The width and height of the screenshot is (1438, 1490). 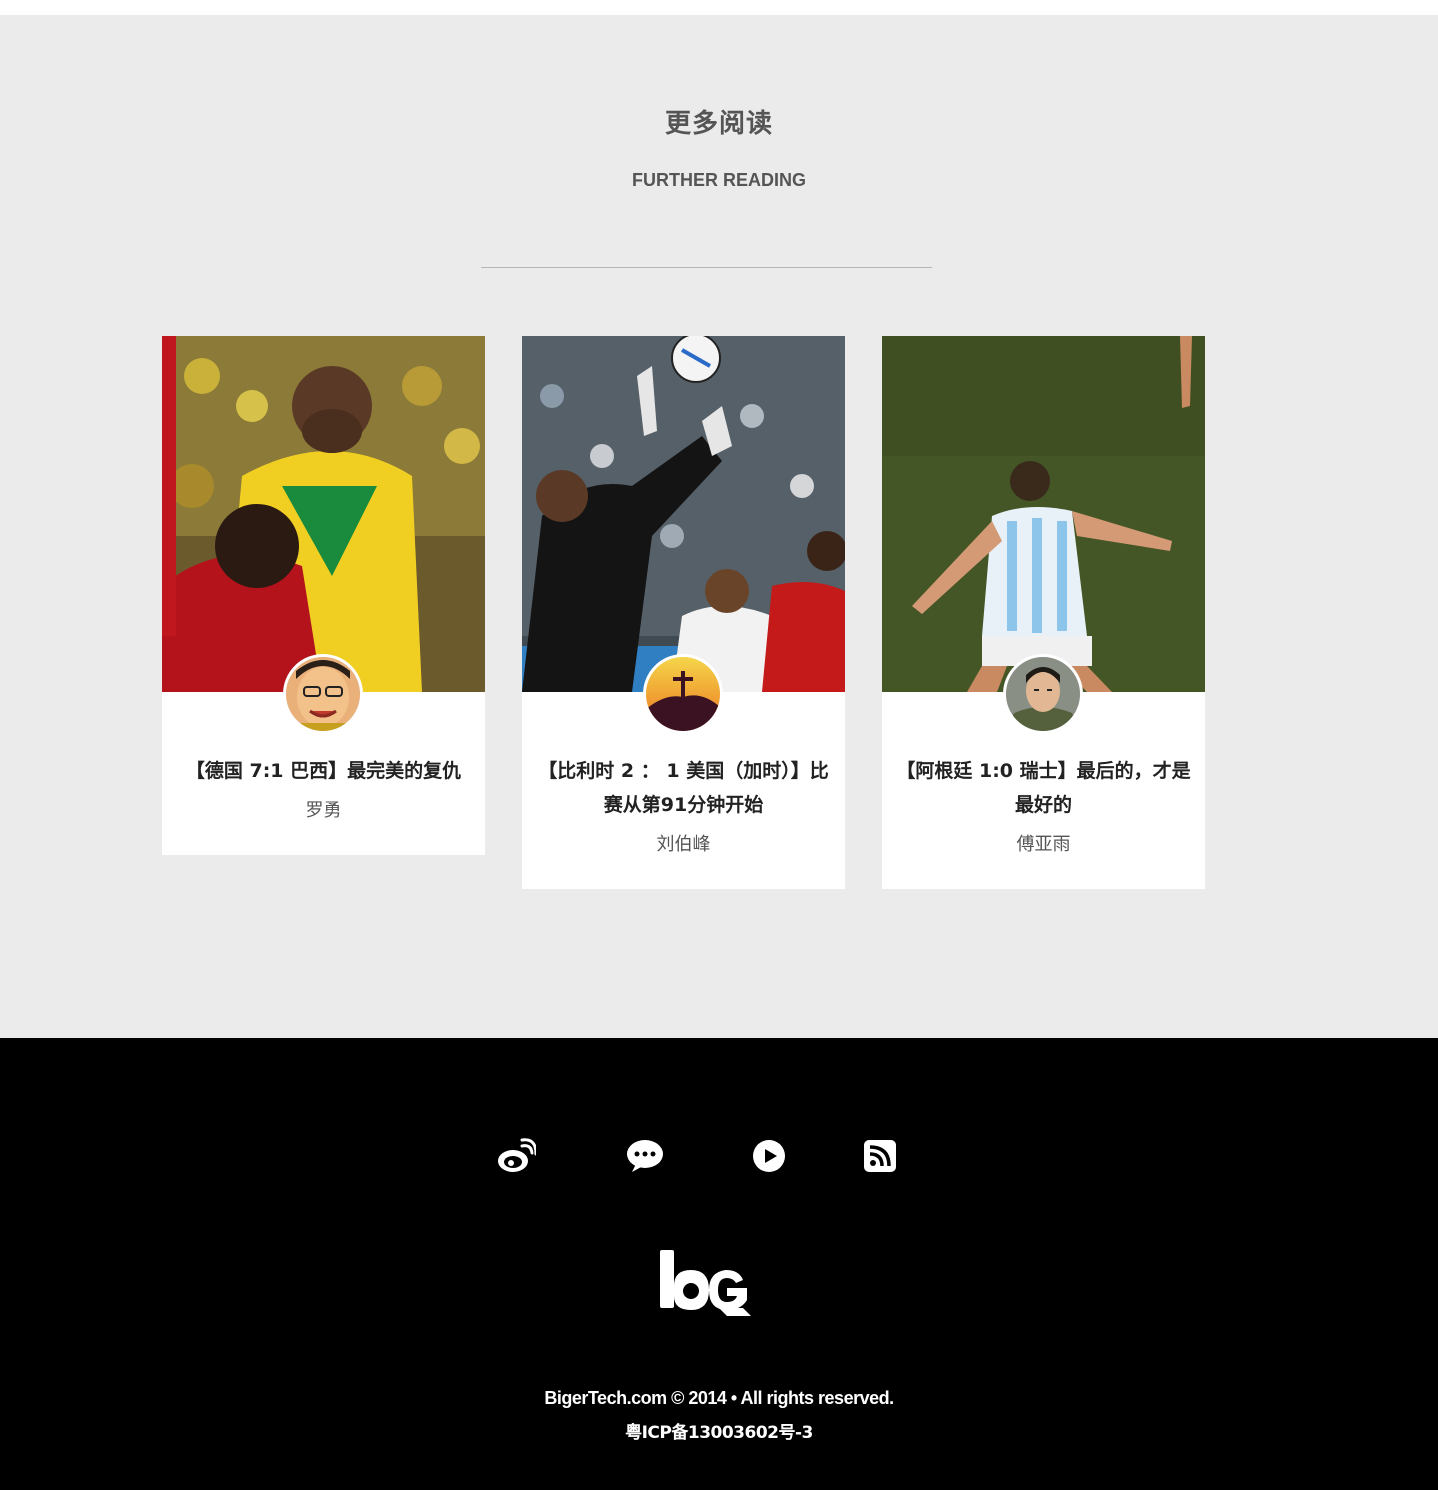 What do you see at coordinates (323, 771) in the screenshot?
I see `article-title: 【德国 7:1 巴西】最完美的复仇` at bounding box center [323, 771].